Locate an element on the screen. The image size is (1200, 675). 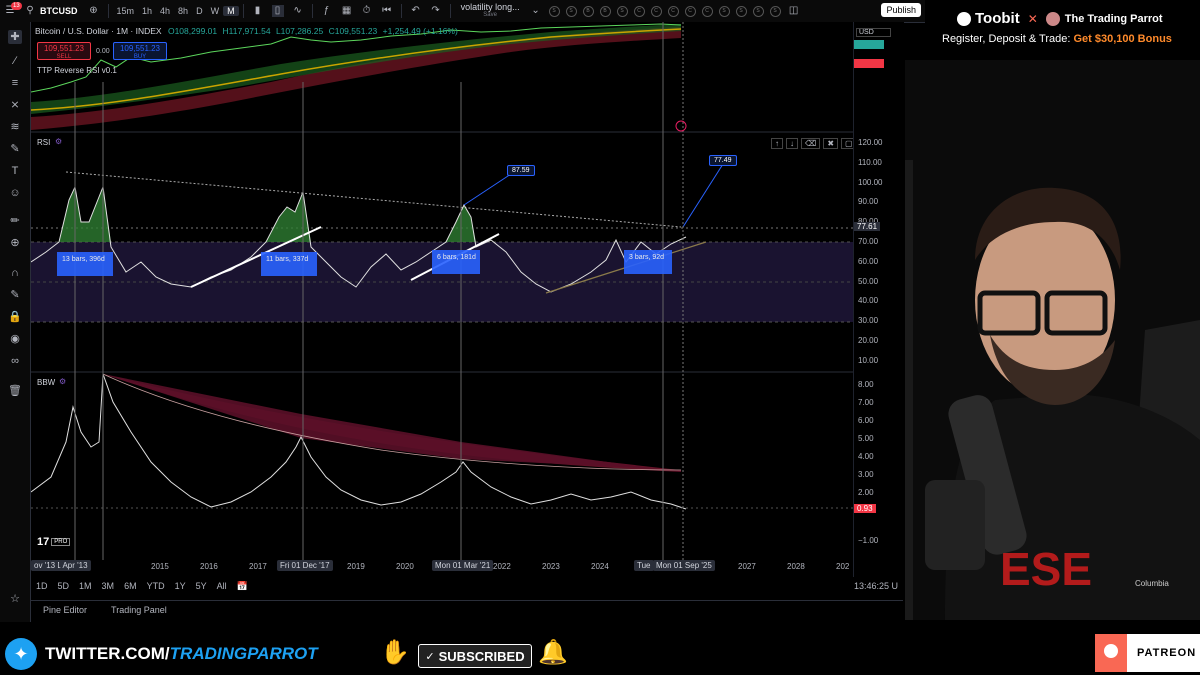
time-highlight-4: Mon 01 Mar '21 is located at coordinates (463, 565).